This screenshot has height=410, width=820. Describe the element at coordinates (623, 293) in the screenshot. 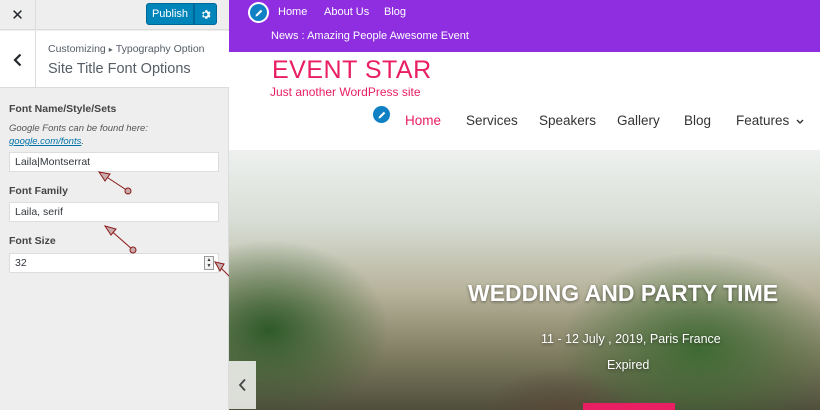

I see `hero-title: WEDDING AND PARTY TIME` at that location.